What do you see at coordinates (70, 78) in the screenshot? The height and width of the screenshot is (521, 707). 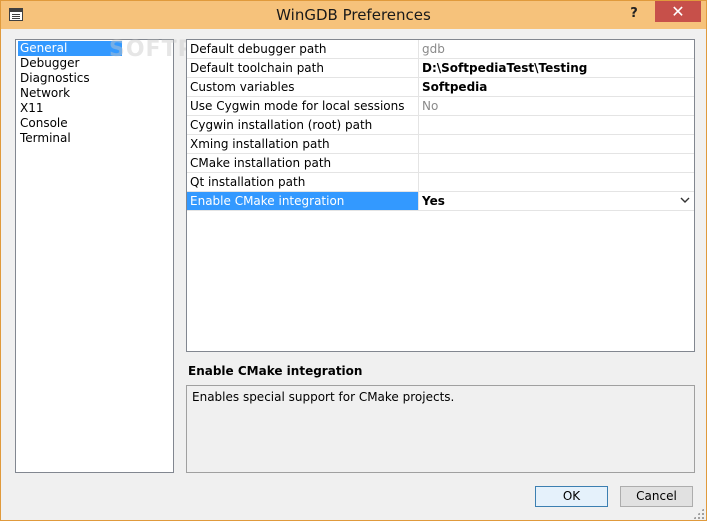 I see `category-item-diagnostics: Diagnostics` at bounding box center [70, 78].